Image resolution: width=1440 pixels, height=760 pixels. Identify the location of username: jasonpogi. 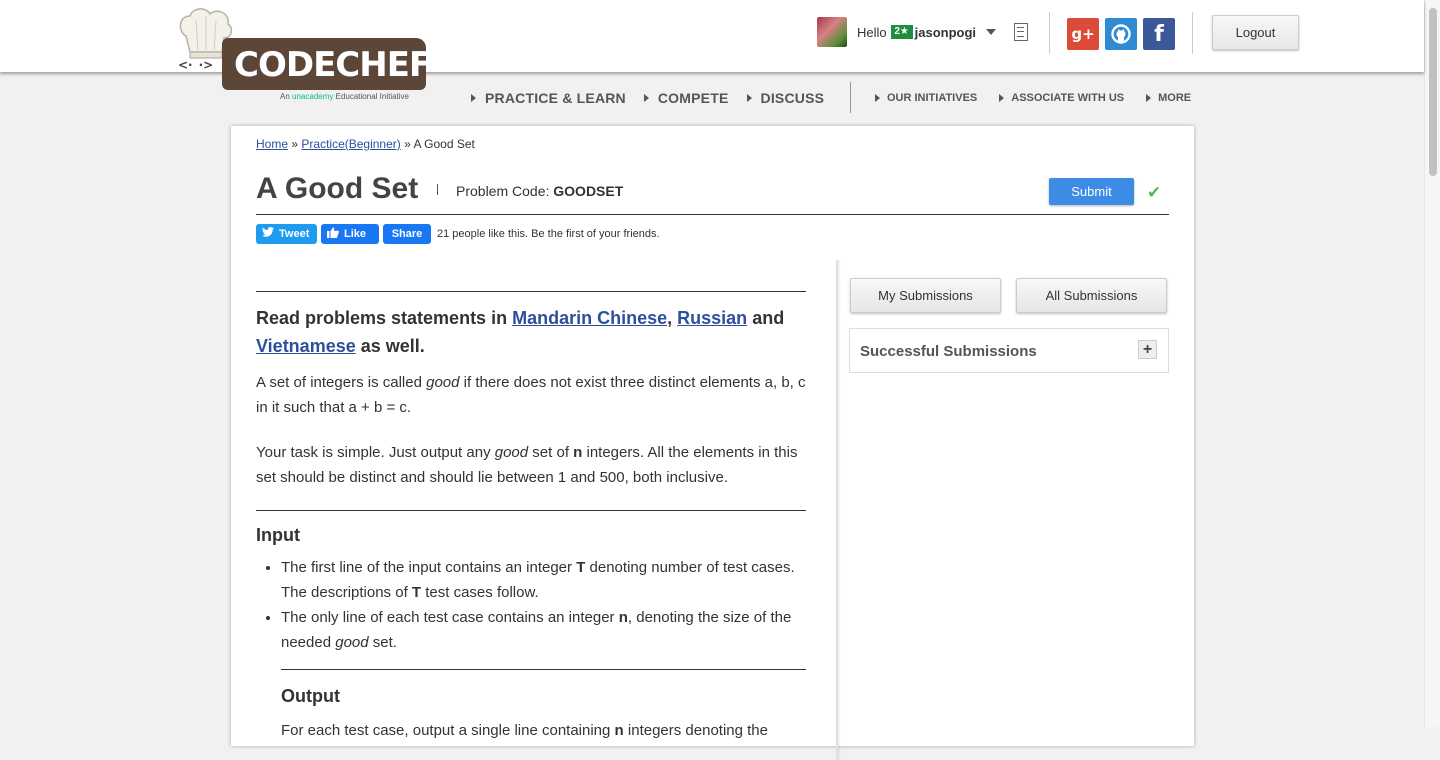
(945, 32).